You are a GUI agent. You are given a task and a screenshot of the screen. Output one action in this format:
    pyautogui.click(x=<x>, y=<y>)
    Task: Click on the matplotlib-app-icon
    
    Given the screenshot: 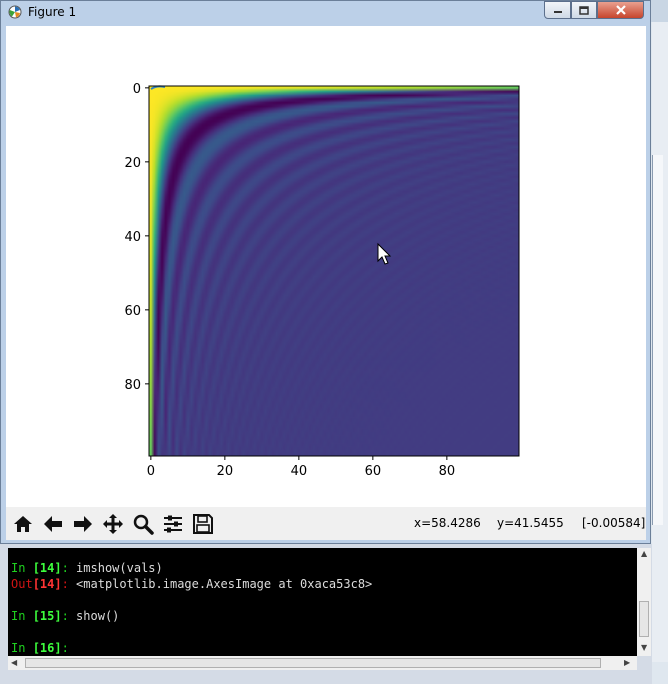 What is the action you would take?
    pyautogui.click(x=15, y=12)
    